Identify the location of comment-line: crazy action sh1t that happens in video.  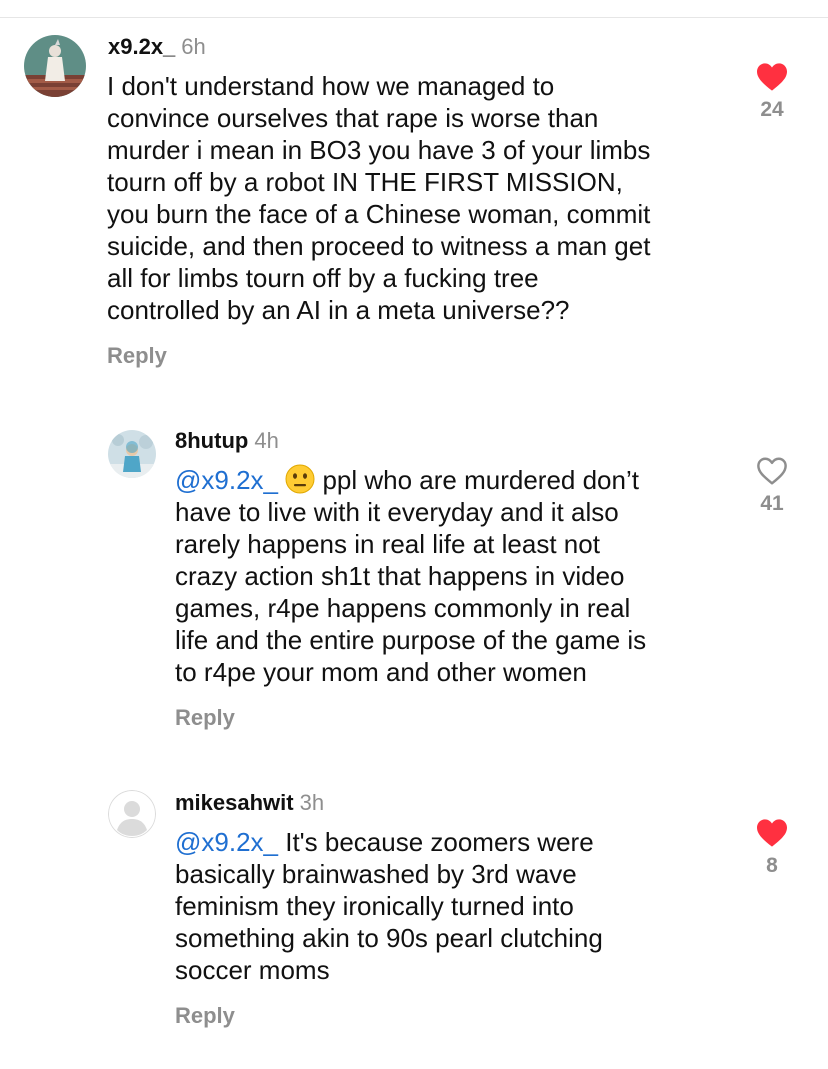
(400, 576).